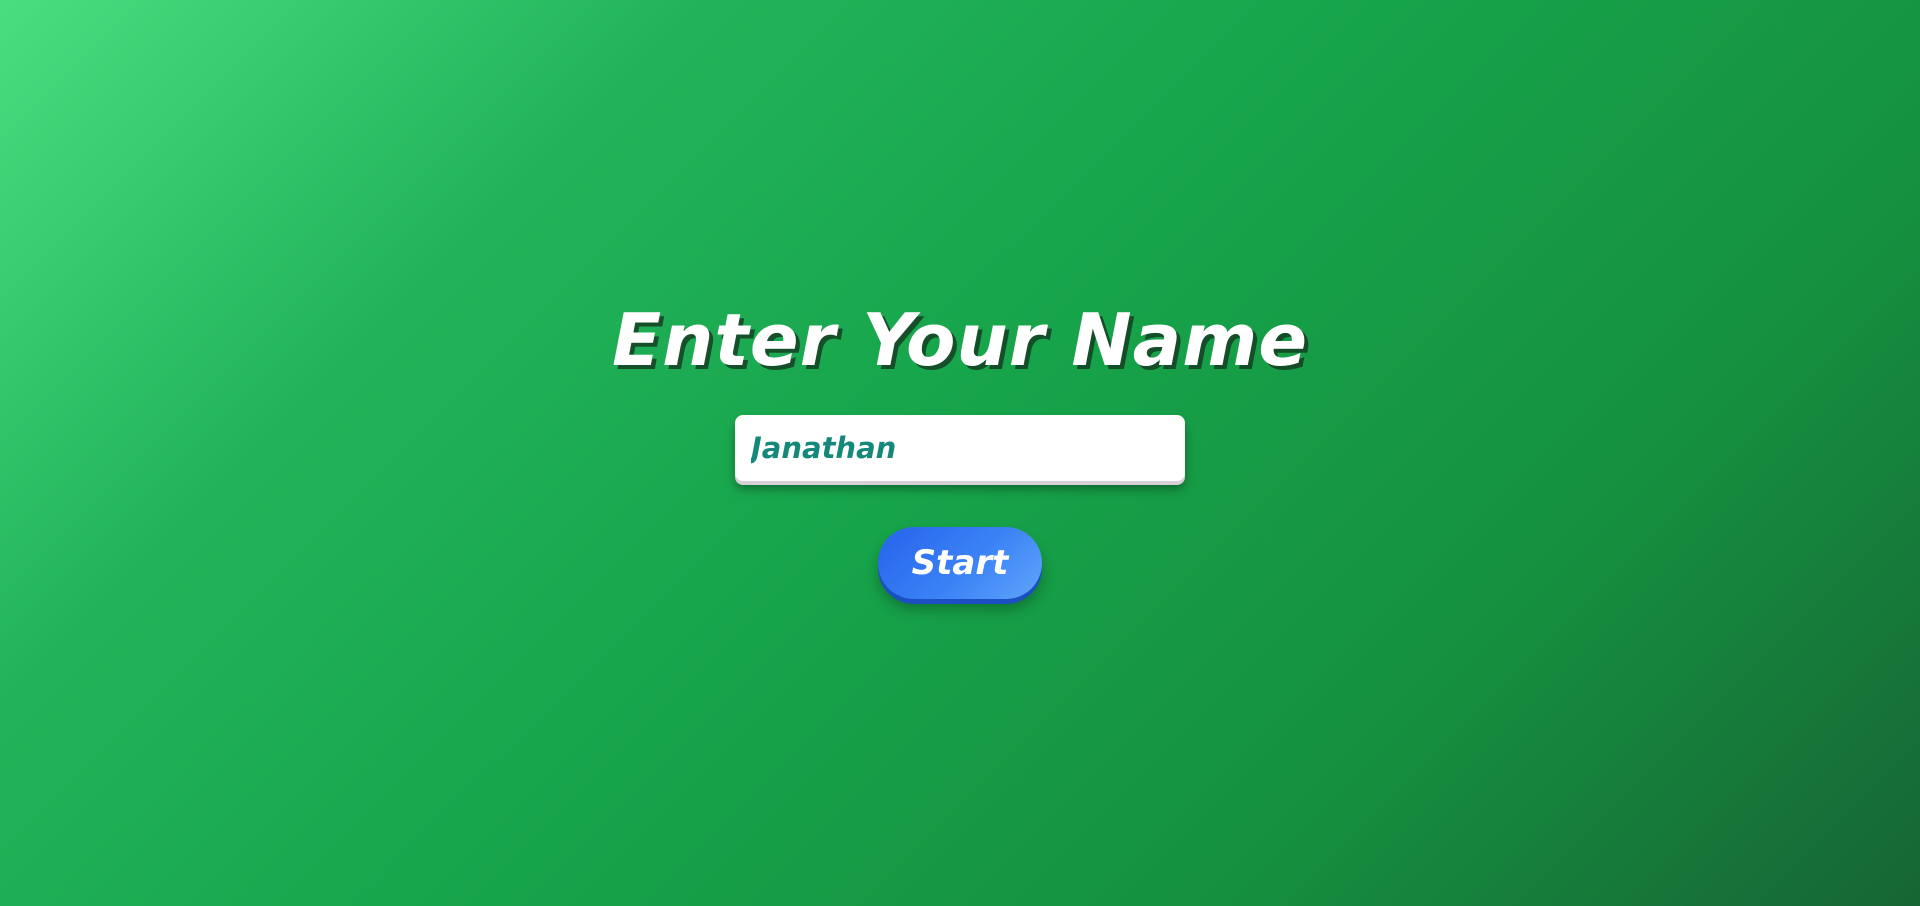 The width and height of the screenshot is (1920, 906). I want to click on start-button: Start, so click(960, 563).